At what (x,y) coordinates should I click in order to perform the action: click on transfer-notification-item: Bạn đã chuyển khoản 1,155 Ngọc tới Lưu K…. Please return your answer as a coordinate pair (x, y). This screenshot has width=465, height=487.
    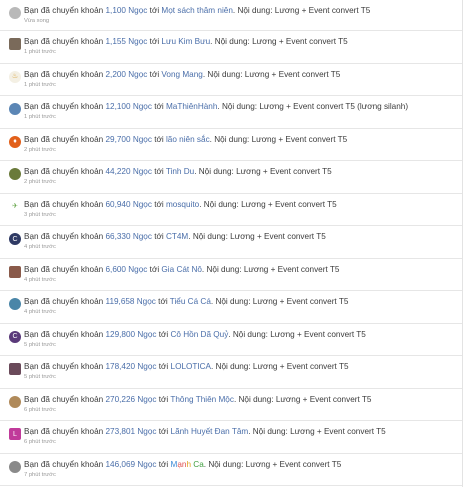
    Looking at the image, I should click on (231, 47).